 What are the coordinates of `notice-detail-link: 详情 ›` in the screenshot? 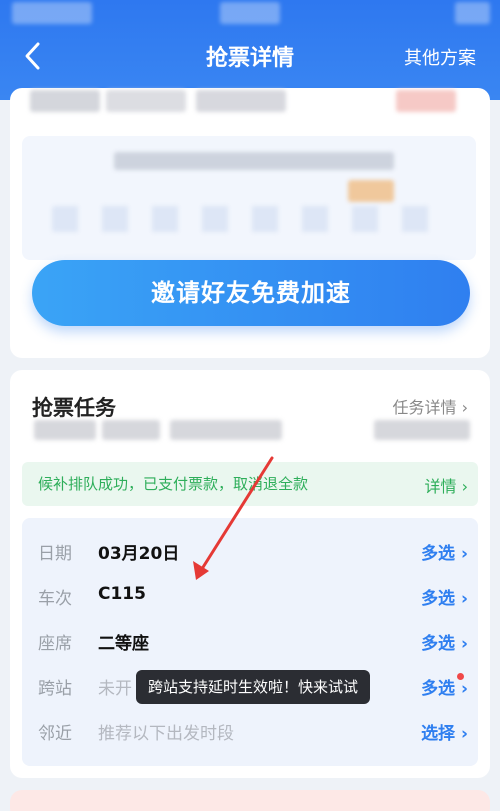 It's located at (447, 485).